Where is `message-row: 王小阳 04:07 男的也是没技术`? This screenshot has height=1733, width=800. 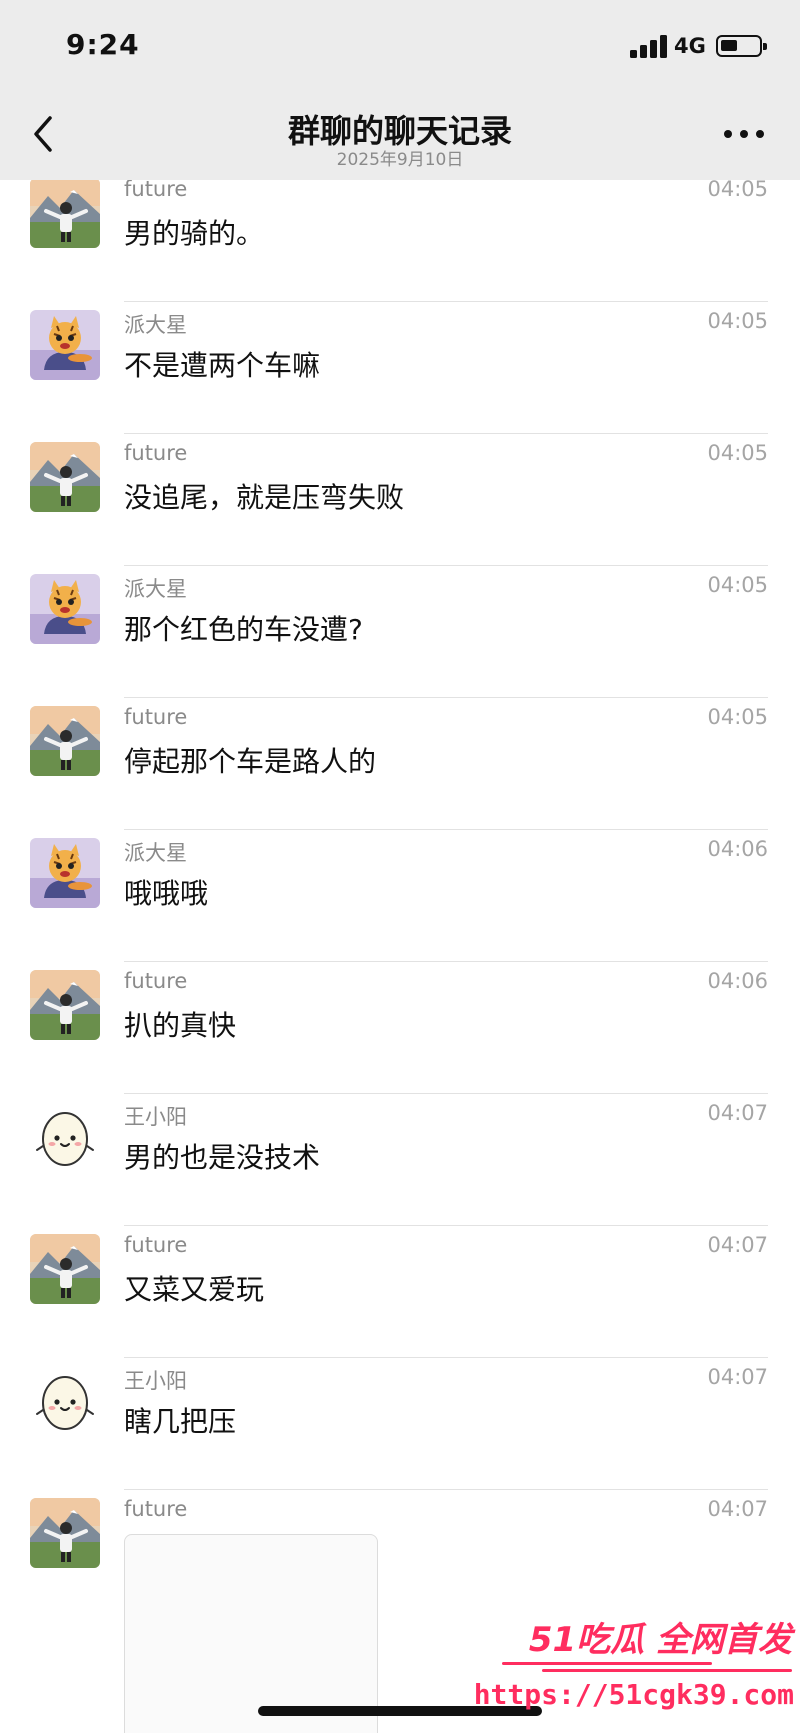 message-row: 王小阳 04:07 男的也是没技术 is located at coordinates (400, 1160).